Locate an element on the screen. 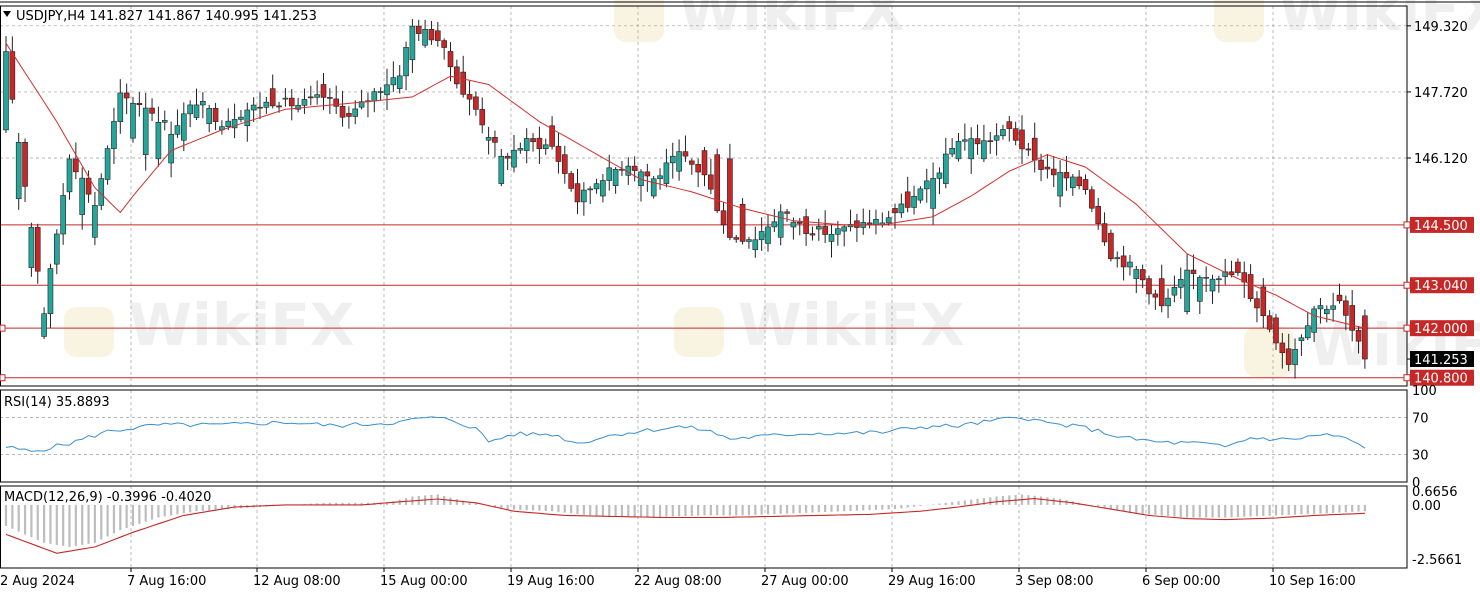 The width and height of the screenshot is (1480, 600). rsi-tick-label: 100 is located at coordinates (1424, 391).